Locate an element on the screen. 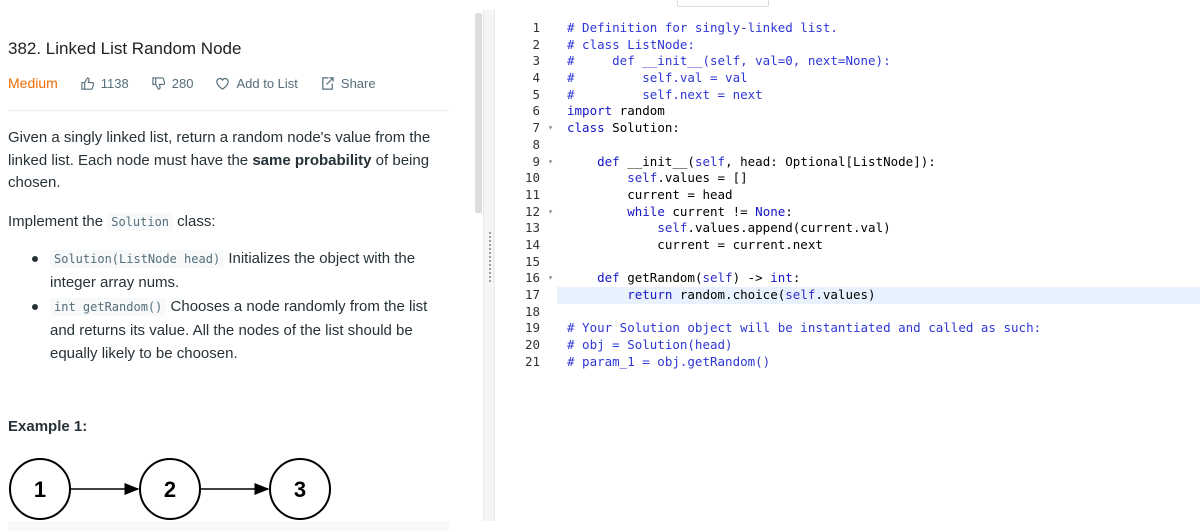 Image resolution: width=1200 pixels, height=531 pixels. line-number: 21 is located at coordinates (532, 361).